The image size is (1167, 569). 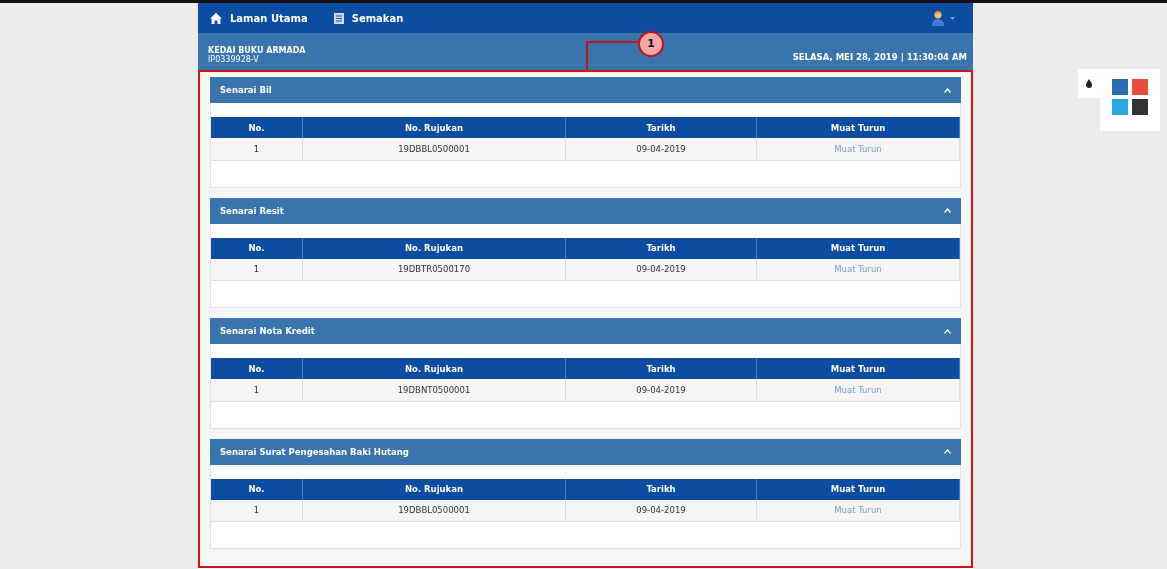 What do you see at coordinates (938, 18) in the screenshot?
I see `user-avatar-icon` at bounding box center [938, 18].